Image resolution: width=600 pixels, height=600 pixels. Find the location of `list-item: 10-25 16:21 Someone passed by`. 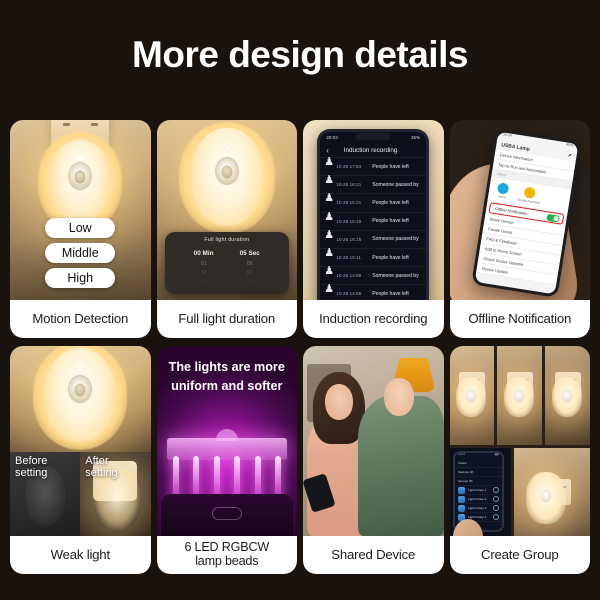

list-item: 10-25 16:21 Someone passed by is located at coordinates (373, 185).